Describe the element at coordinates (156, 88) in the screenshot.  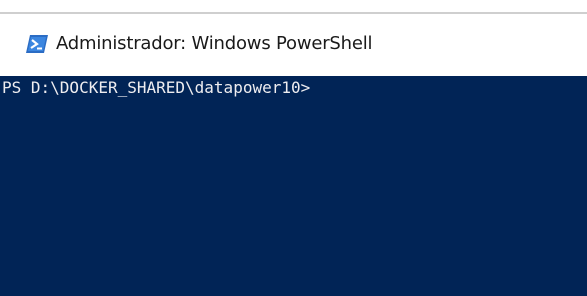
I see `command-prompt: PS D:\DOCKER_SHARED\datapower10>` at that location.